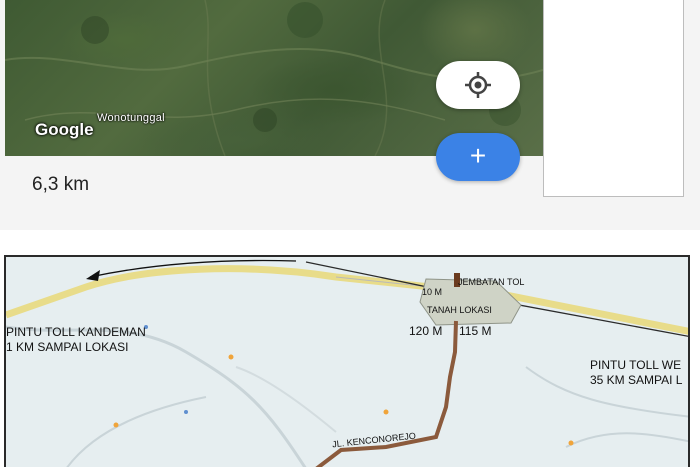  What do you see at coordinates (64, 129) in the screenshot?
I see `google-logo: Google` at bounding box center [64, 129].